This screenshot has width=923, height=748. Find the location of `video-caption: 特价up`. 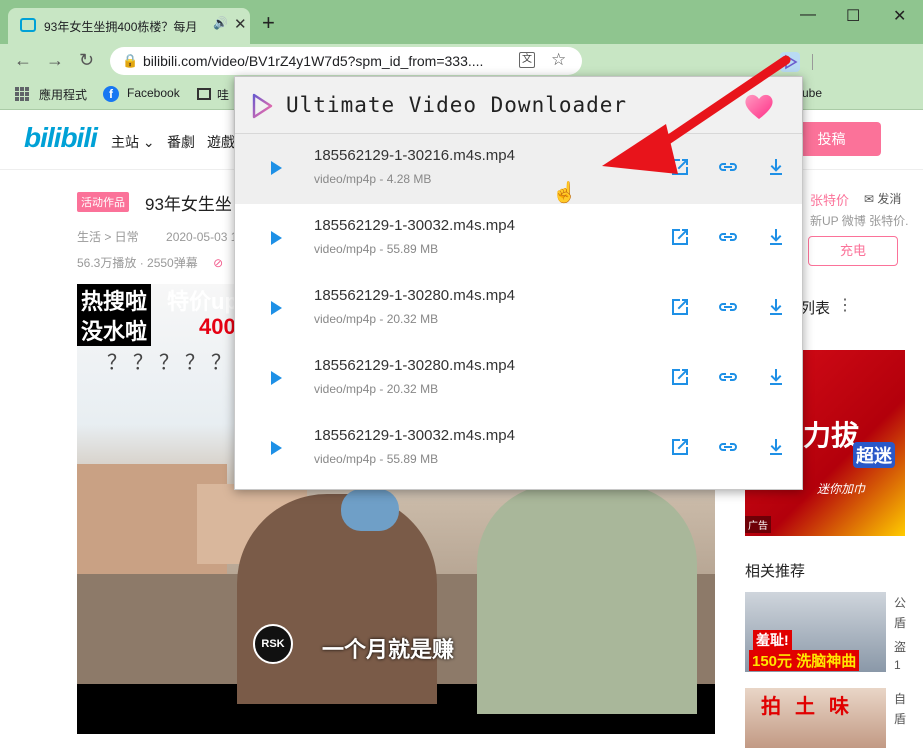

video-caption: 特价up is located at coordinates (202, 301).